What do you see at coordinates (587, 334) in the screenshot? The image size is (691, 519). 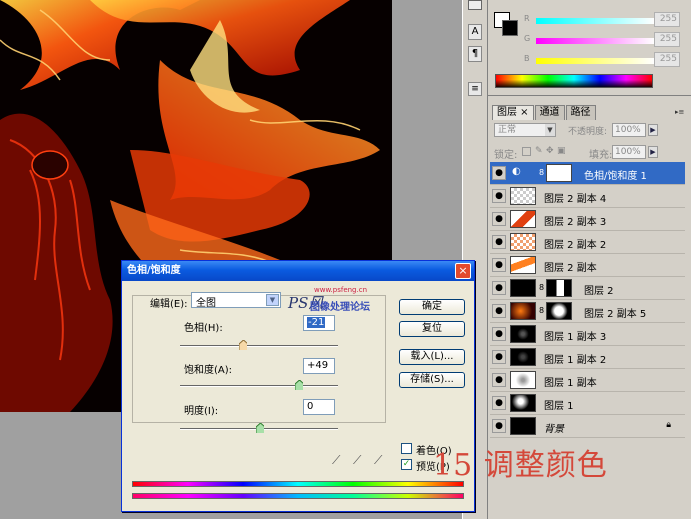 I see `layer-row: ● 图层 1 副本 3` at bounding box center [587, 334].